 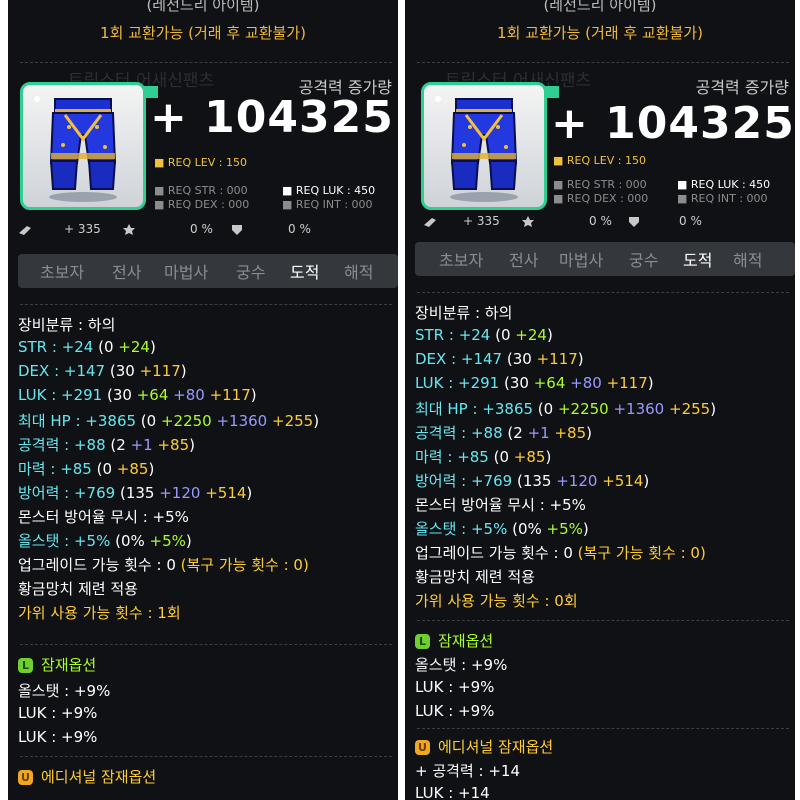 What do you see at coordinates (467, 771) in the screenshot?
I see `additional-line-1: + 공격력 : +14` at bounding box center [467, 771].